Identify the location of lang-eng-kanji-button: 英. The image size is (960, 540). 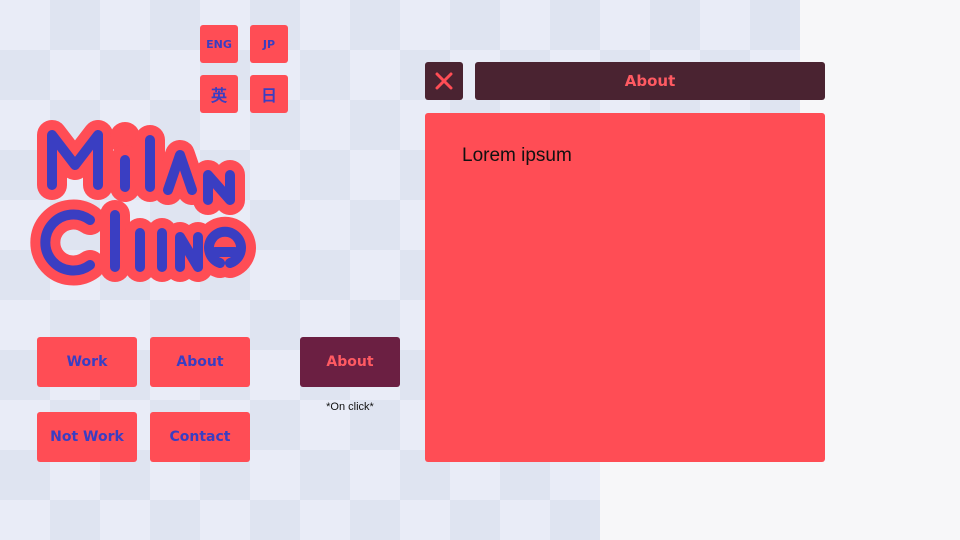
(219, 94).